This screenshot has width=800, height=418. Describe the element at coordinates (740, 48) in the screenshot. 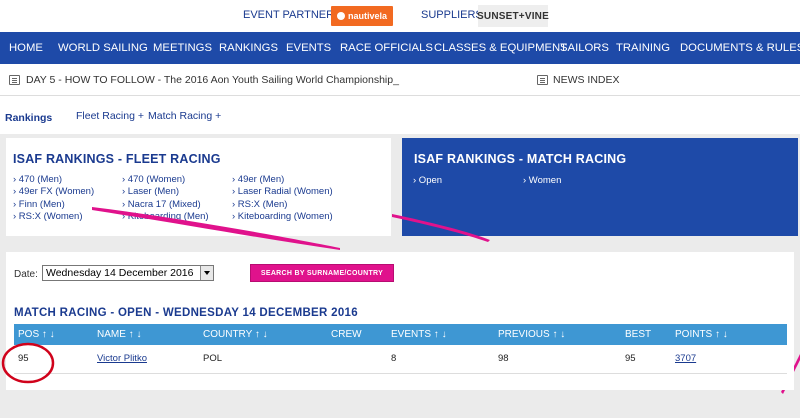

I see `nav-documents-rules: DOCUMENTS & RULES` at that location.